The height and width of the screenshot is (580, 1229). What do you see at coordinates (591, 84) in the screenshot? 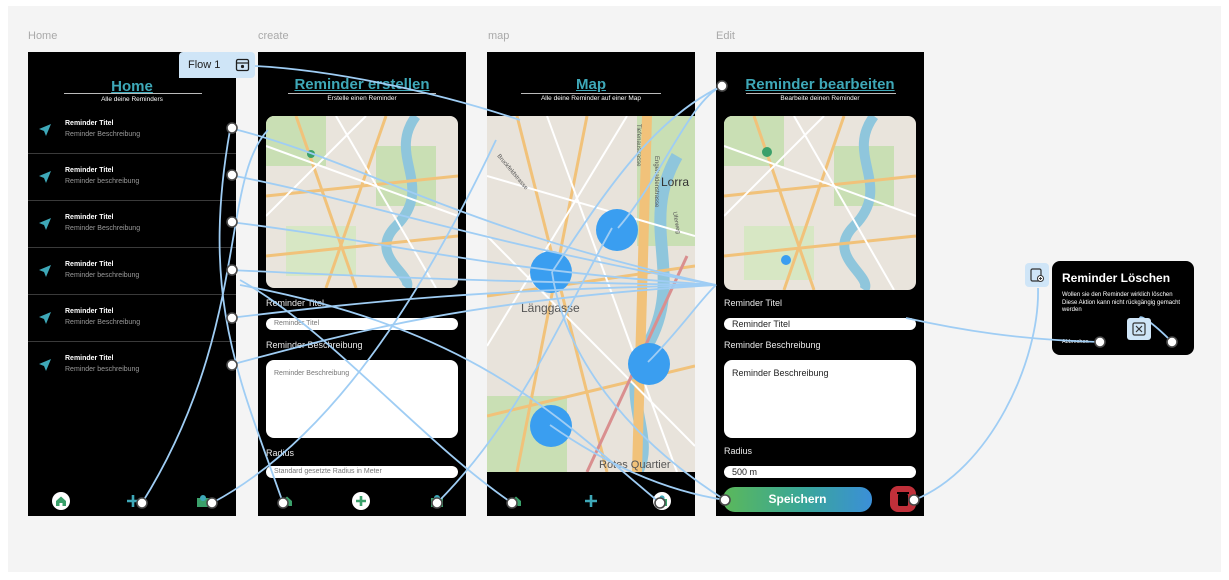
I see `page-title: Map` at bounding box center [591, 84].